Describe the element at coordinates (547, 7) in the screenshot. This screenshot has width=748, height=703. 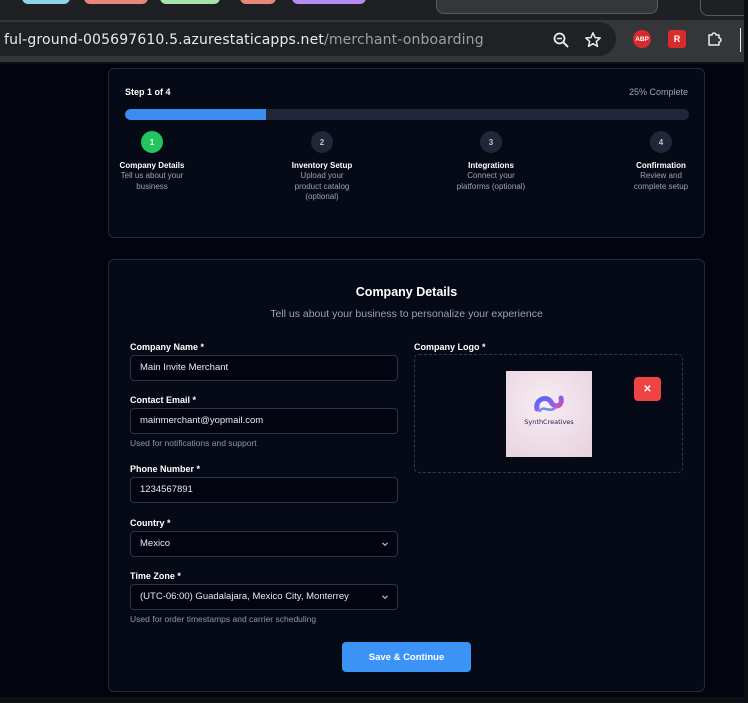
I see `active-tab` at that location.